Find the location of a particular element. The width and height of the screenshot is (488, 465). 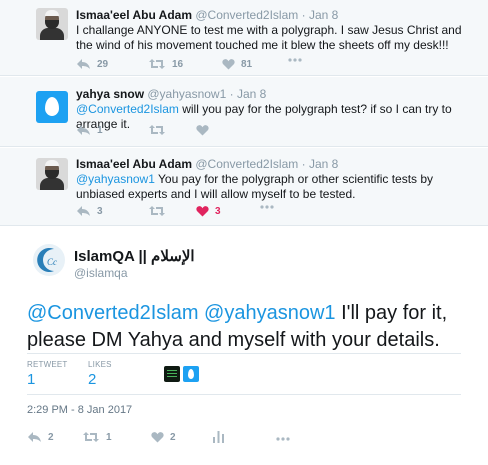

analytics-icon is located at coordinates (218, 437).